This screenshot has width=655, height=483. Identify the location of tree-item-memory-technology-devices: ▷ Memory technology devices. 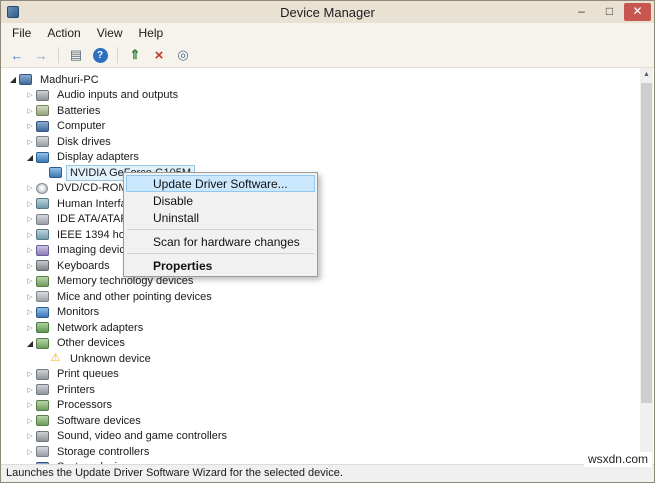
(320, 282).